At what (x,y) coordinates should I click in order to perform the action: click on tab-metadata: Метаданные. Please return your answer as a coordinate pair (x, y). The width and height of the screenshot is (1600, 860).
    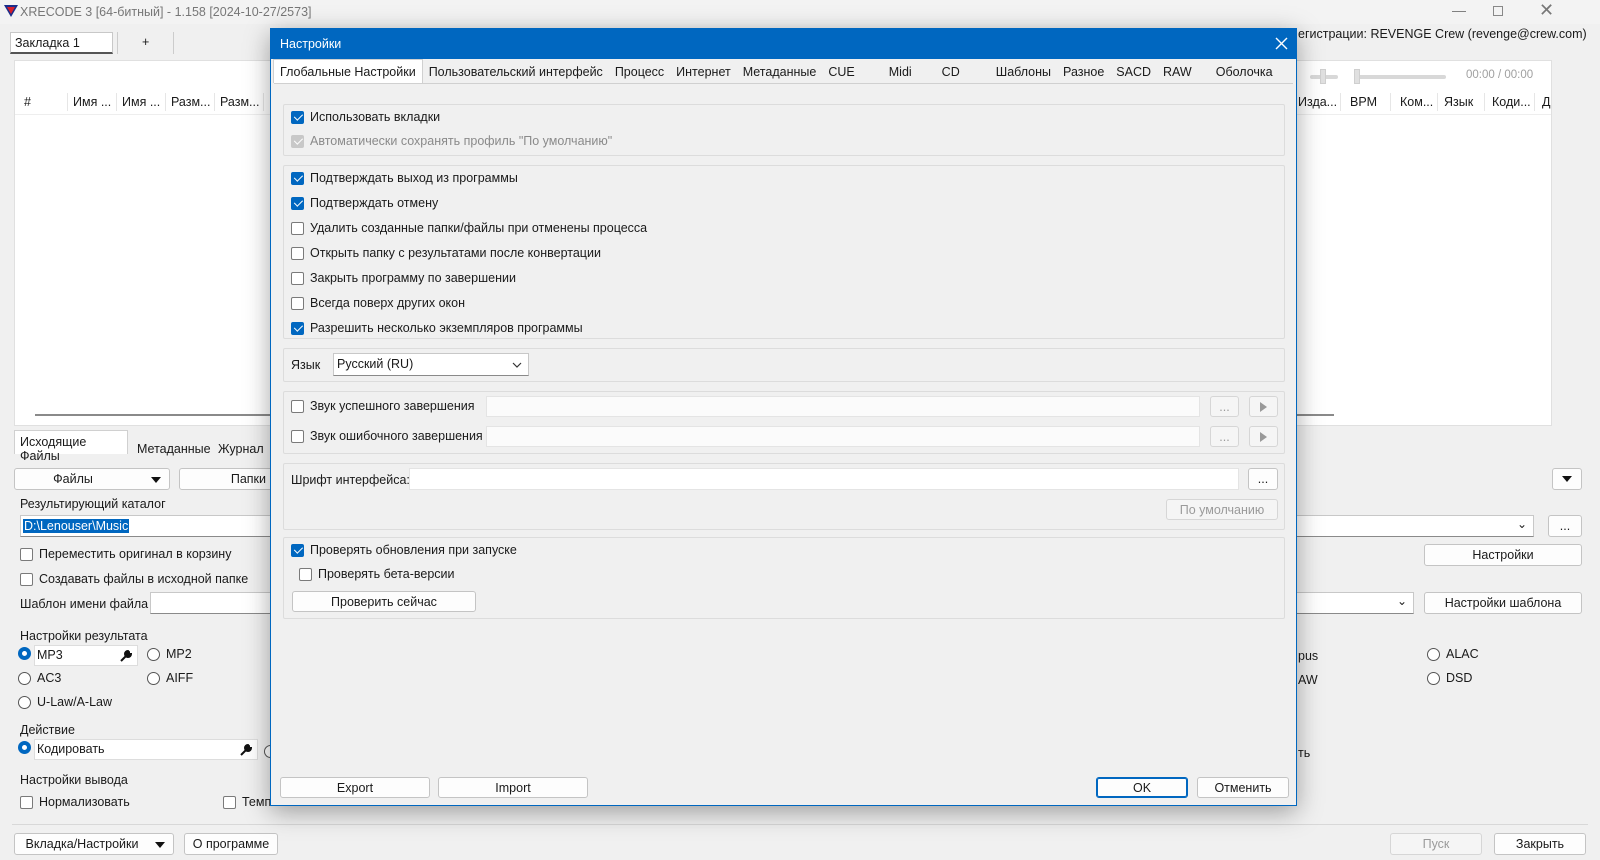
    Looking at the image, I should click on (780, 72).